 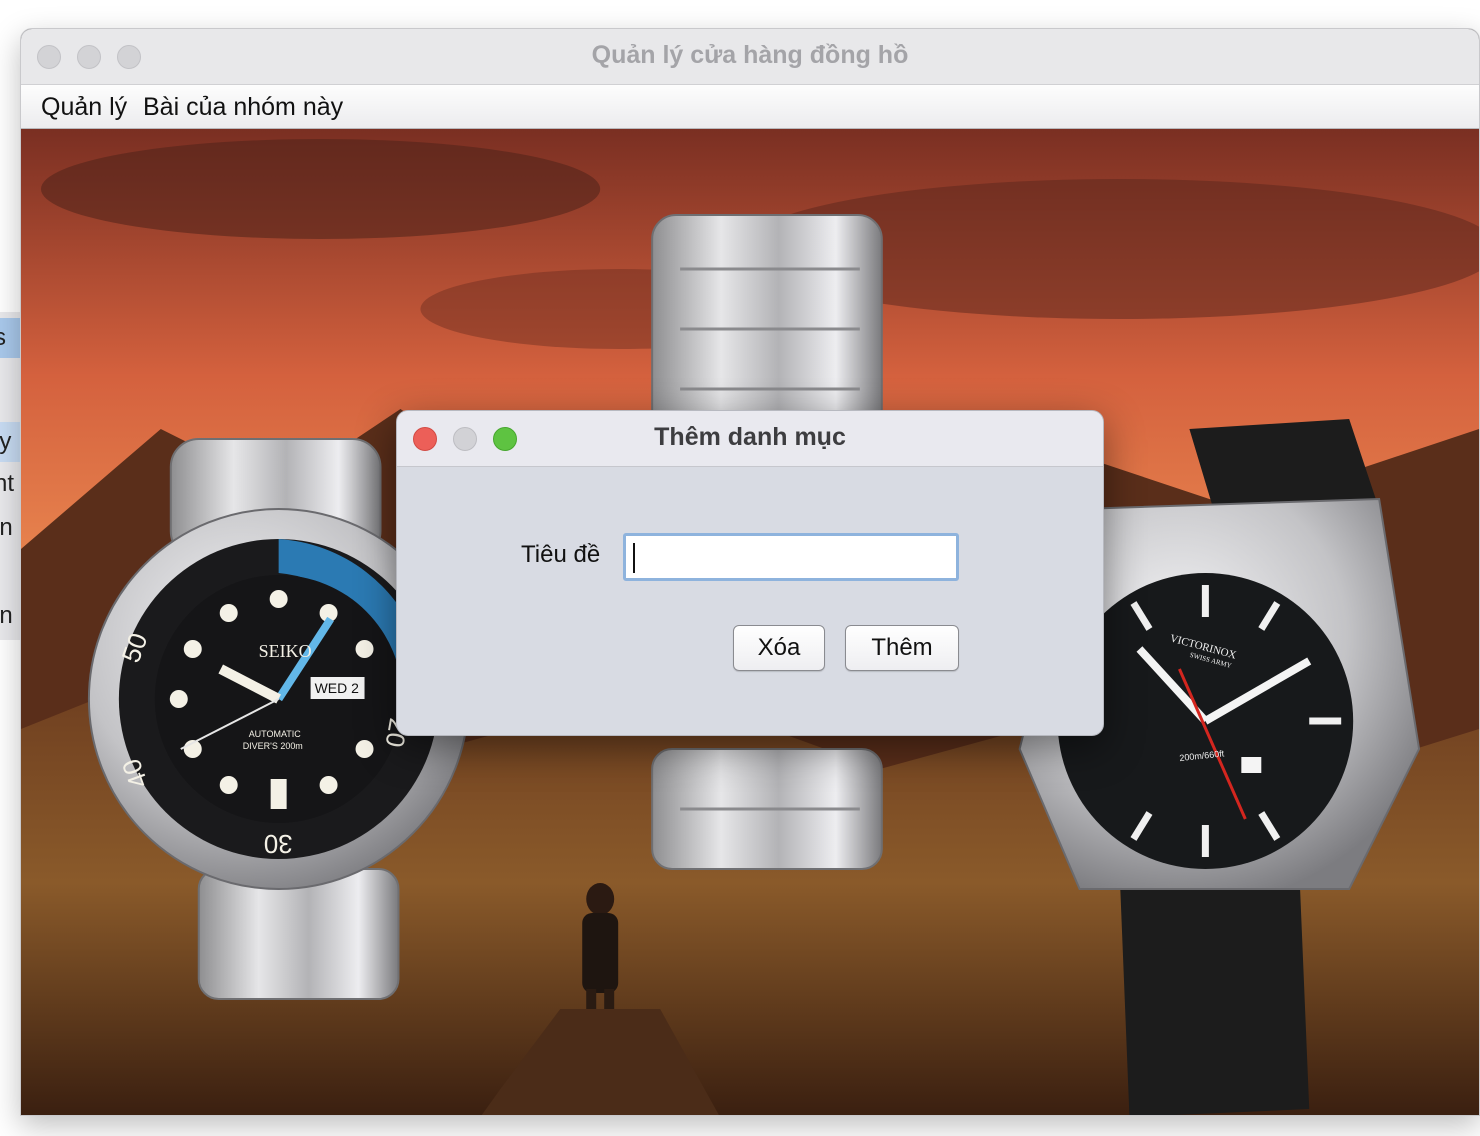 What do you see at coordinates (902, 648) in the screenshot?
I see `add-button: Thêm` at bounding box center [902, 648].